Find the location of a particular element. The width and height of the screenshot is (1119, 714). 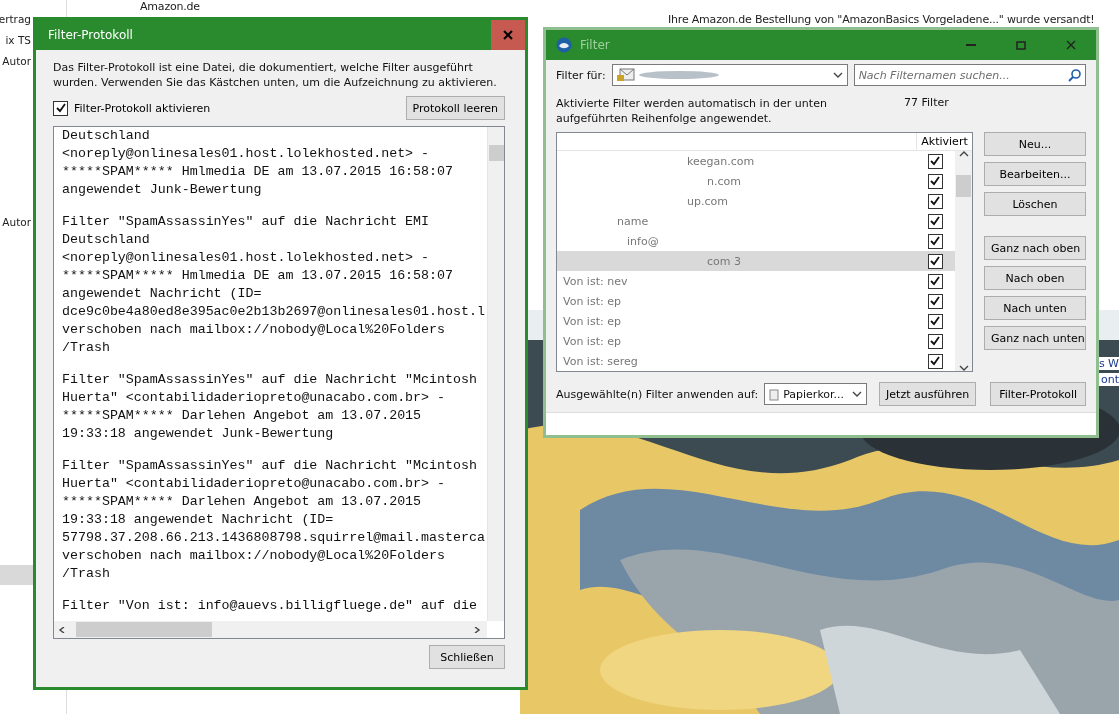

filter-name: up.com is located at coordinates (707, 201).